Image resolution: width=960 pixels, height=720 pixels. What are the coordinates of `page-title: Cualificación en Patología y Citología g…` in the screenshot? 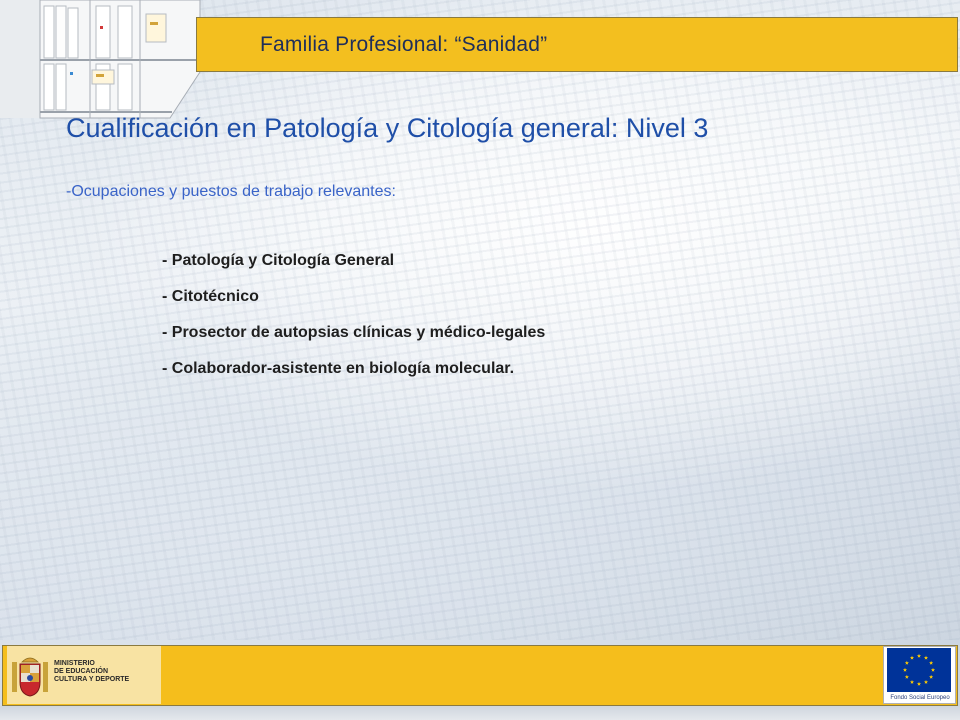 It's located at (387, 128).